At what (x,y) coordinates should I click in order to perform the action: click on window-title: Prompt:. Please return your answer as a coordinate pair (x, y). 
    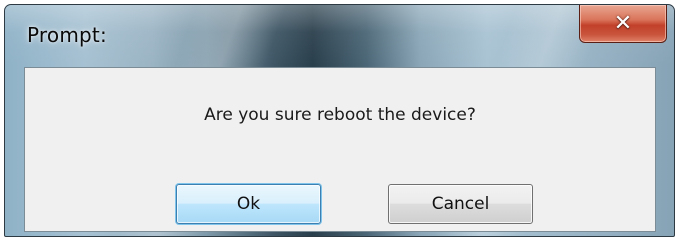
    Looking at the image, I should click on (67, 35).